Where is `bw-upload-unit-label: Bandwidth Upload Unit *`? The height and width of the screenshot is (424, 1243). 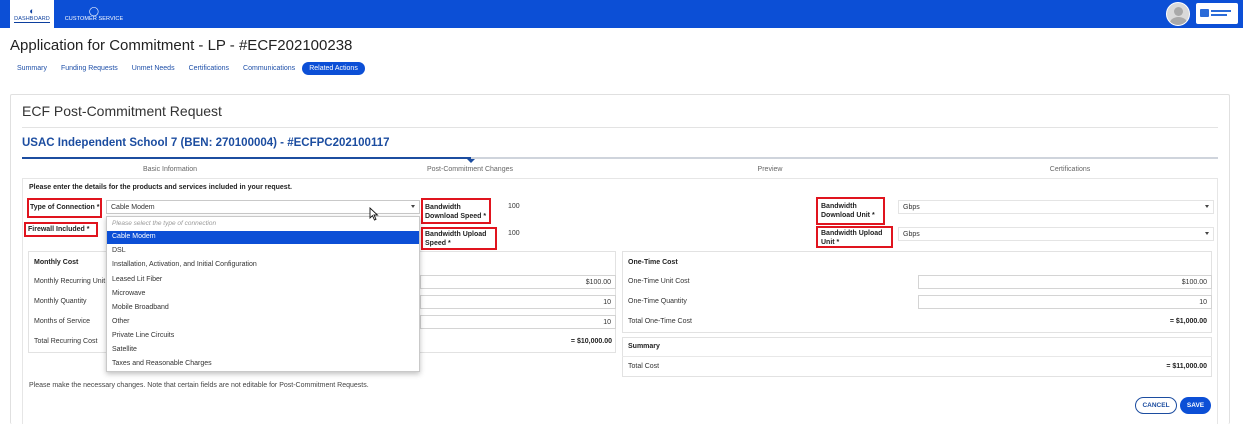
bw-upload-unit-label: Bandwidth Upload Unit * is located at coordinates (852, 238).